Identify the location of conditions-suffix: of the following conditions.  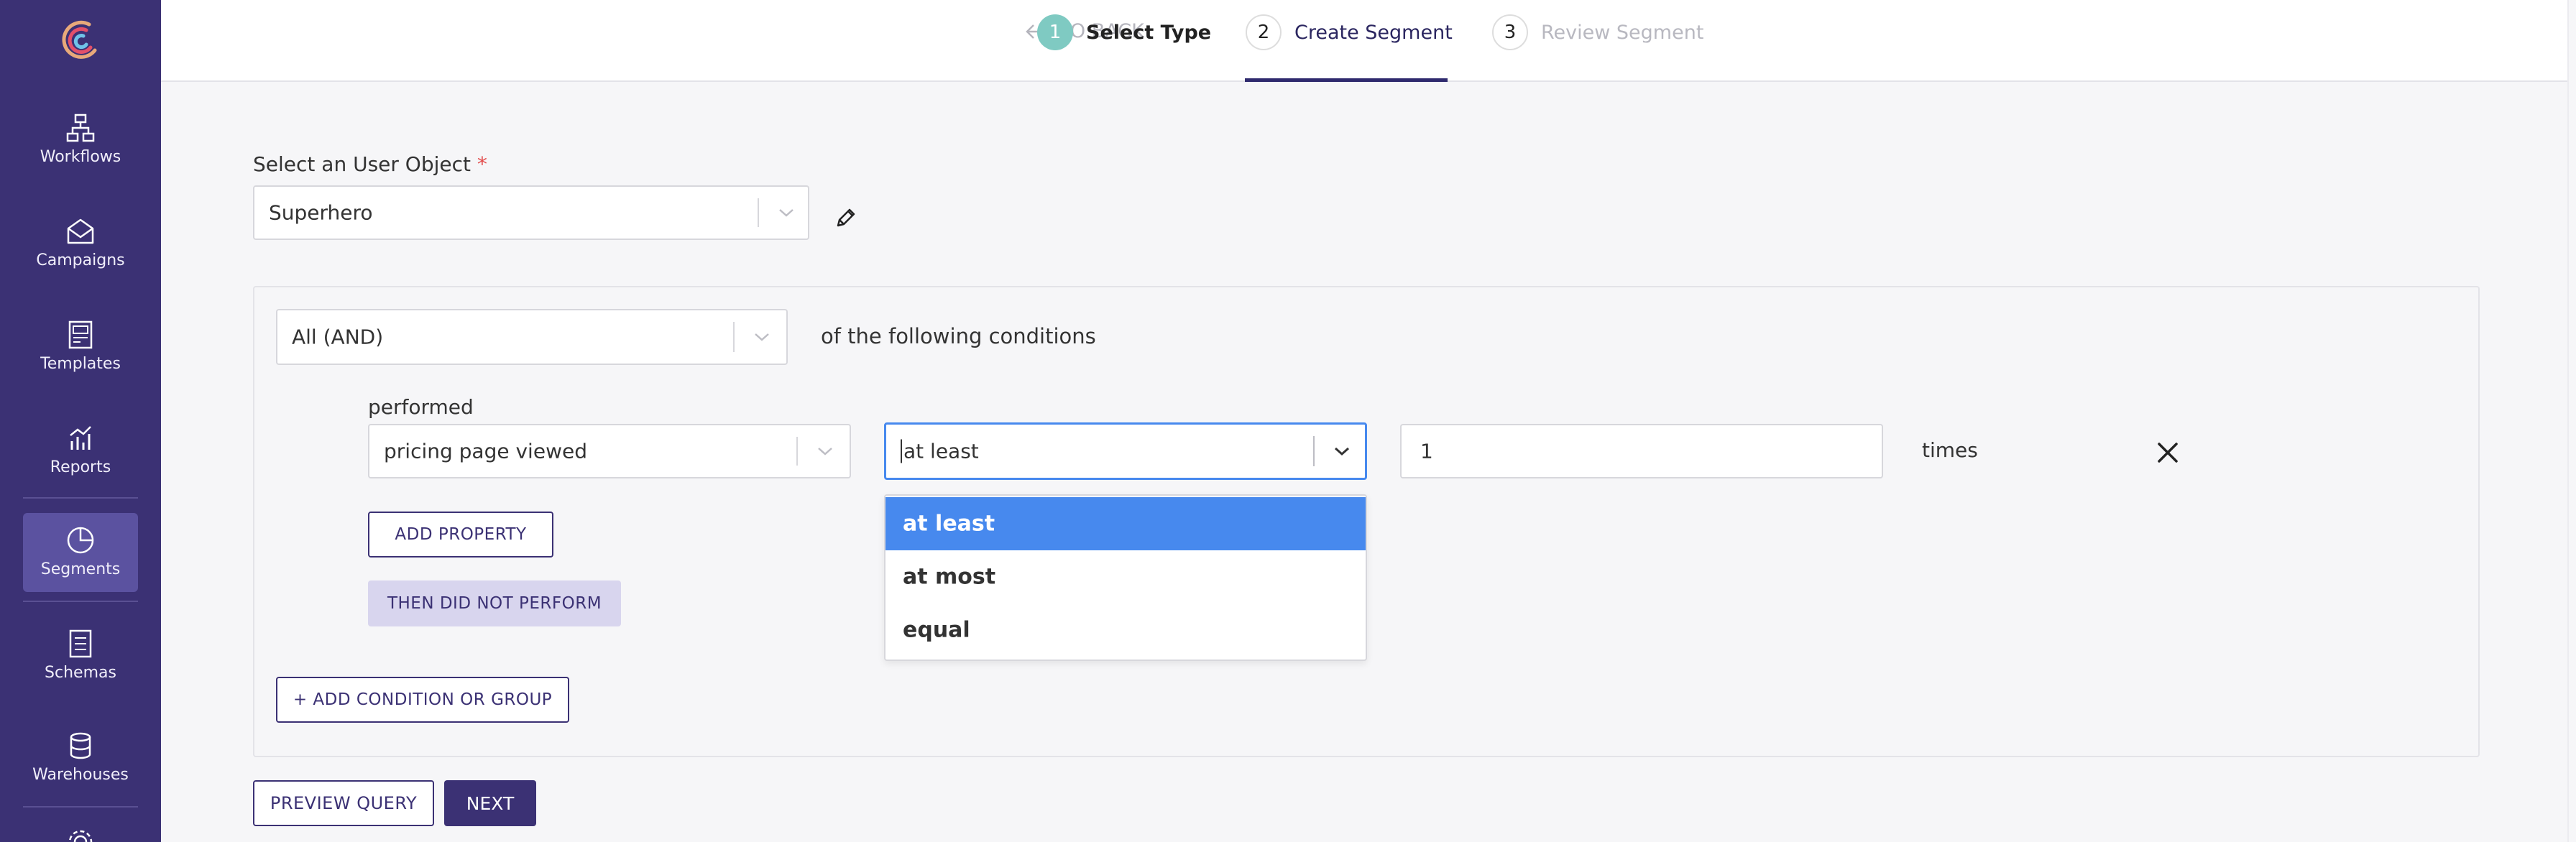
(958, 336).